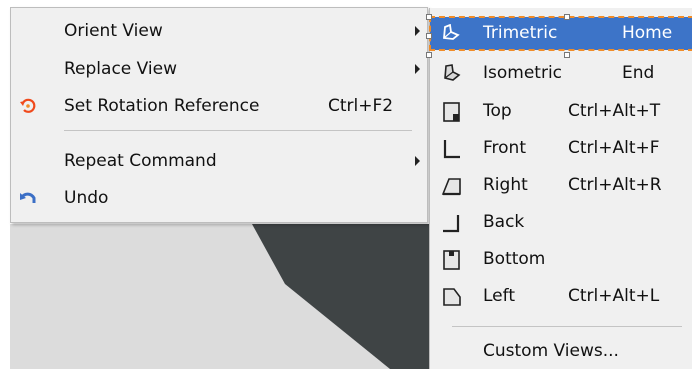 The height and width of the screenshot is (369, 692). What do you see at coordinates (615, 185) in the screenshot?
I see `submenu-item-shortcut: Ctrl+Alt+R` at bounding box center [615, 185].